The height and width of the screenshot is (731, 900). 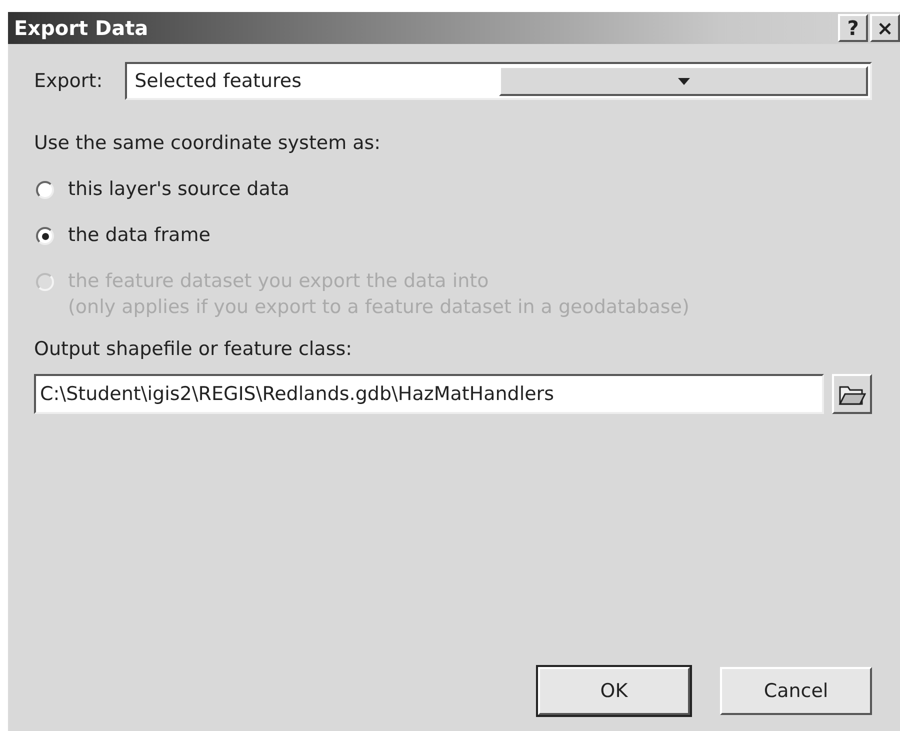 I want to click on radio-label: this layer's source data, so click(x=179, y=189).